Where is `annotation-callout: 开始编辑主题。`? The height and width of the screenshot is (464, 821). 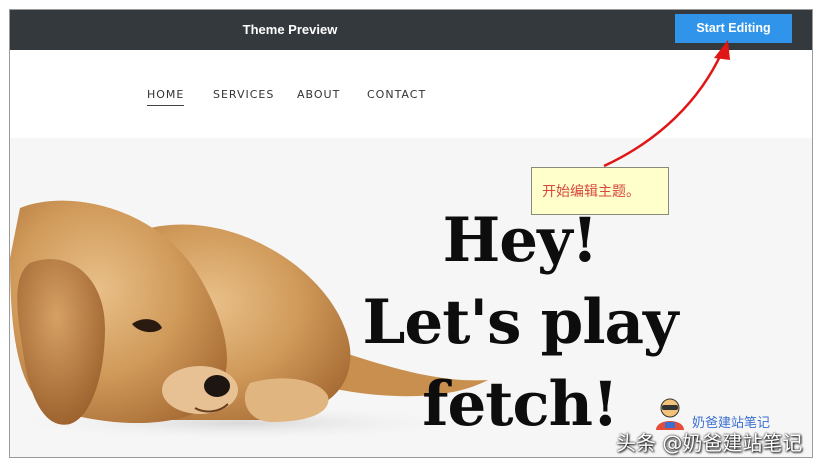 annotation-callout: 开始编辑主题。 is located at coordinates (600, 191).